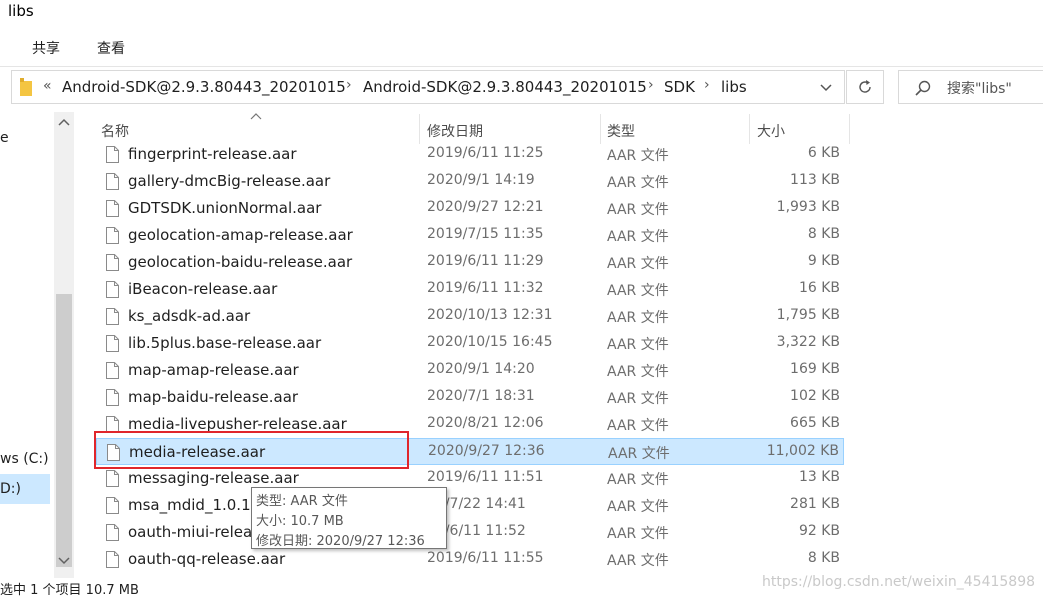 This screenshot has height=601, width=1043. I want to click on file-size: 113 KB, so click(815, 180).